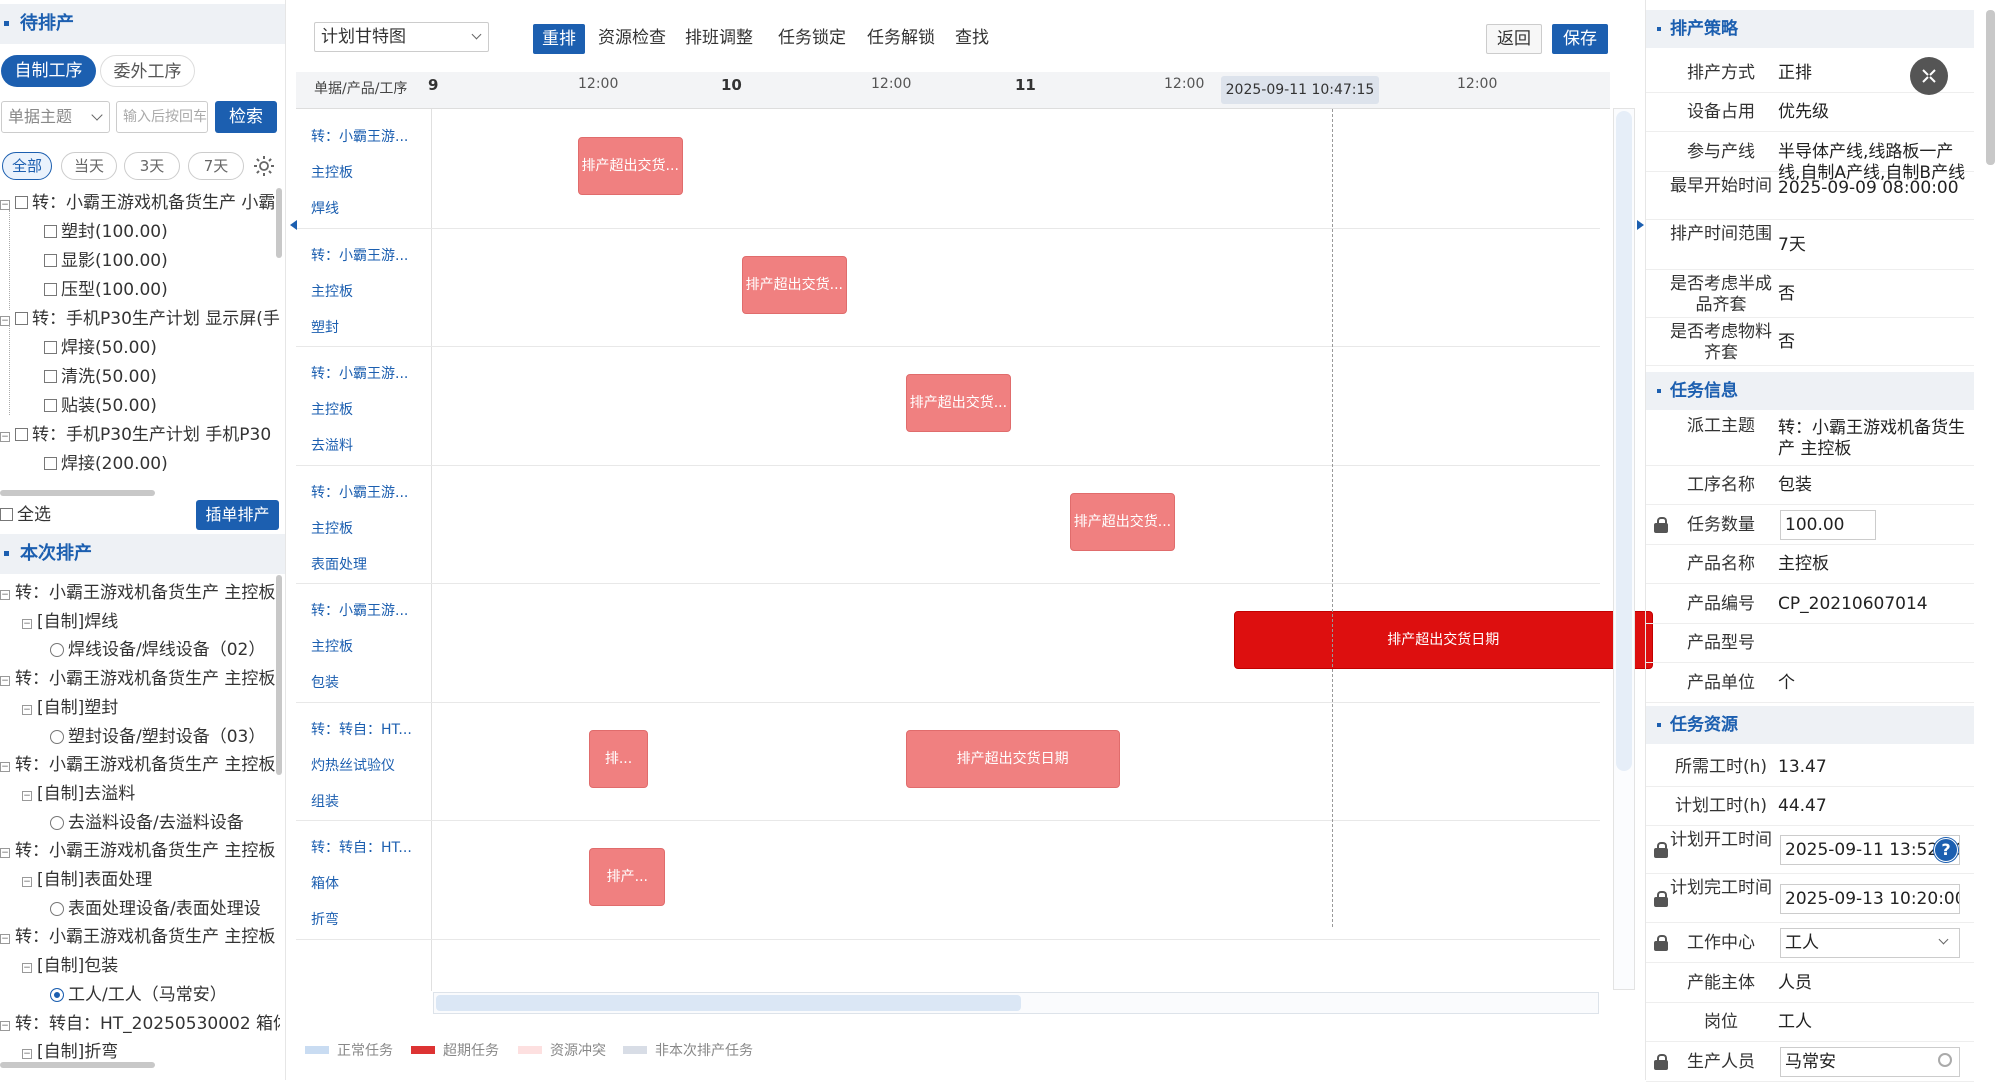  Describe the element at coordinates (25, 515) in the screenshot. I see `select-all-checkbox: 全选` at that location.